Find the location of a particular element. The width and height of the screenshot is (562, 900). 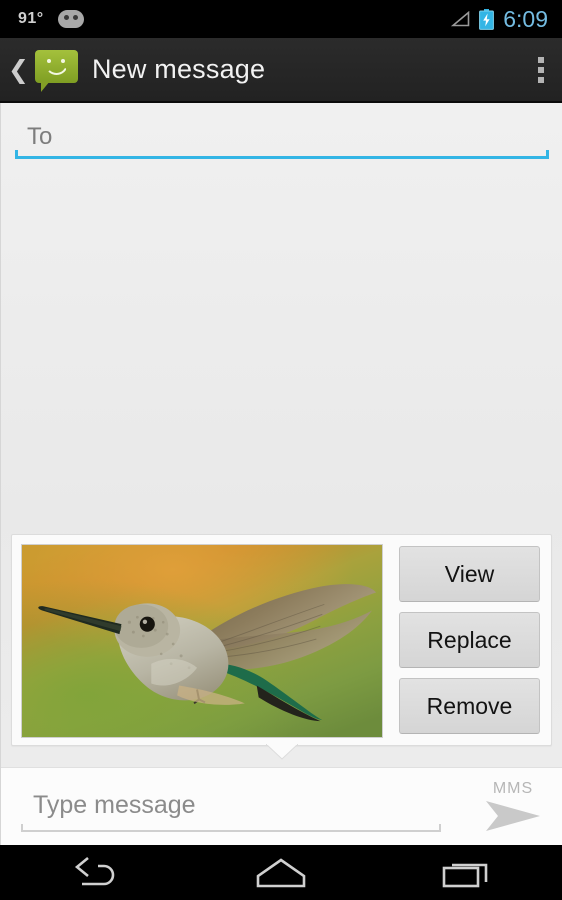

status-bar-right: 6:09 is located at coordinates (506, 19).